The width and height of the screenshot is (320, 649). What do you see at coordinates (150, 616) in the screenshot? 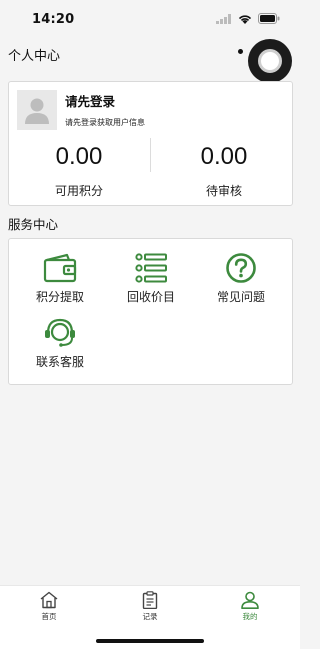
I see `tab-label: 记录` at bounding box center [150, 616].